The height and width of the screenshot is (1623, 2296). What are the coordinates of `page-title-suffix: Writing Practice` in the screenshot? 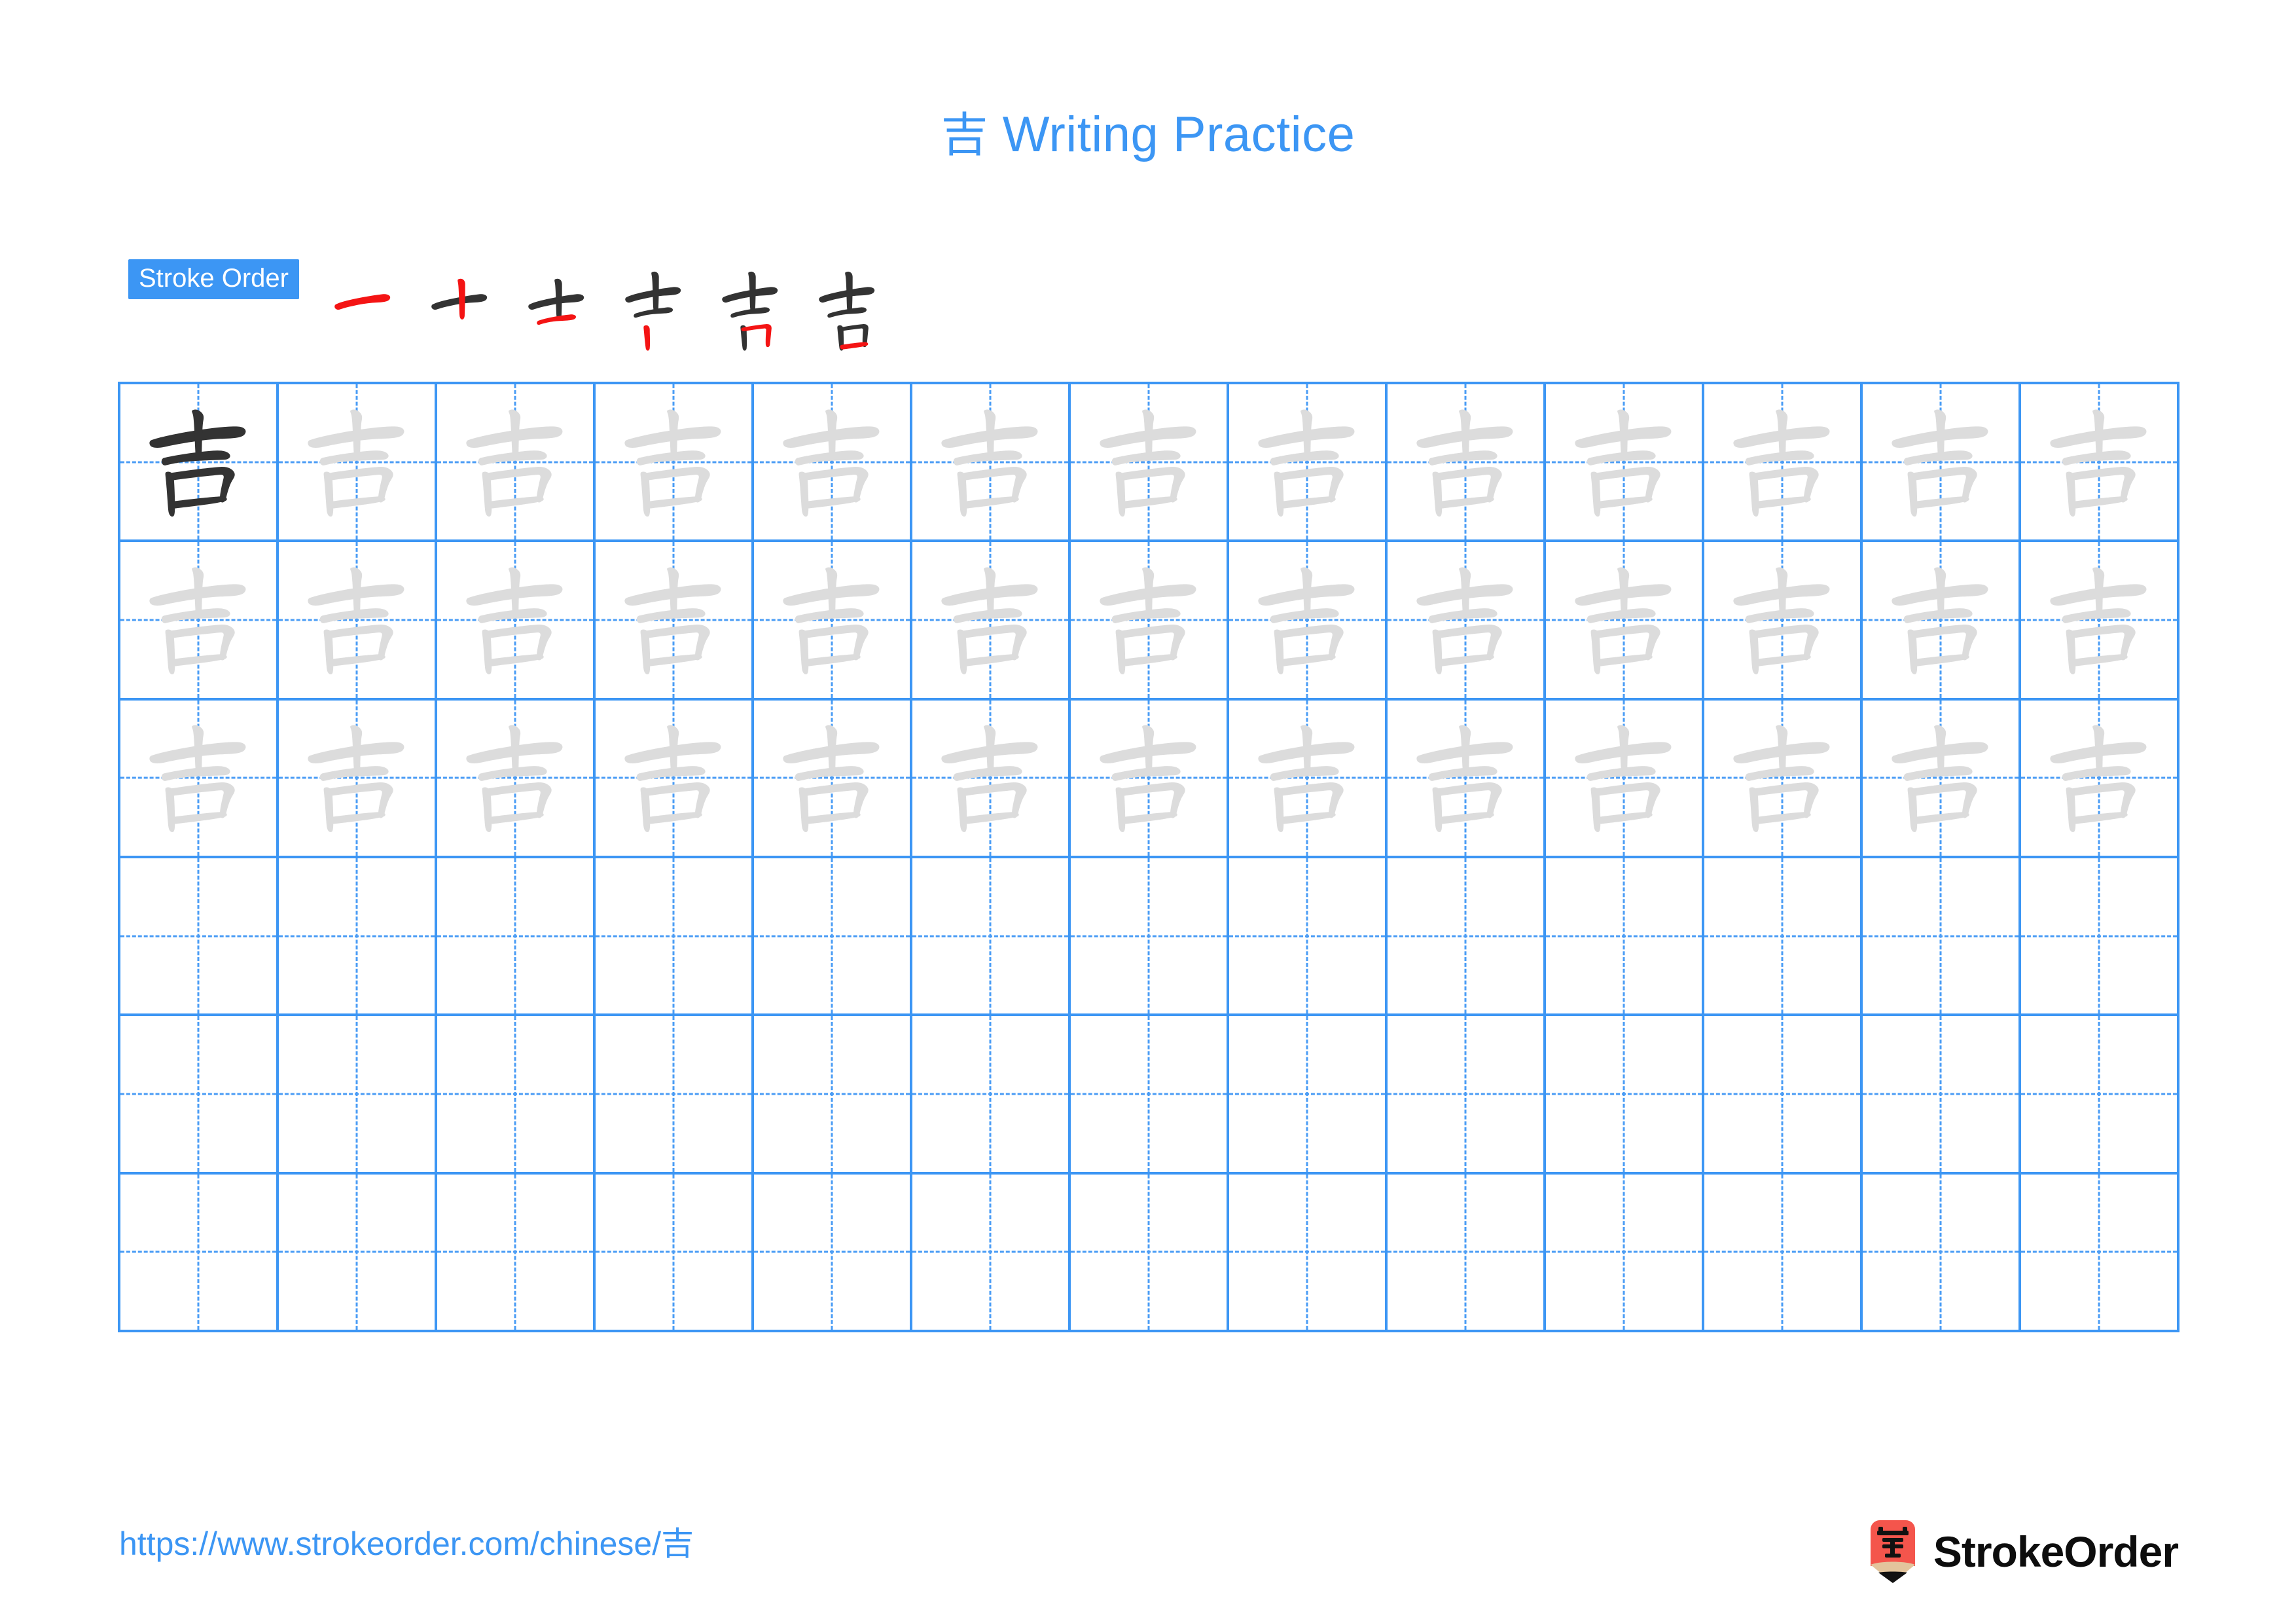 It's located at (1171, 134).